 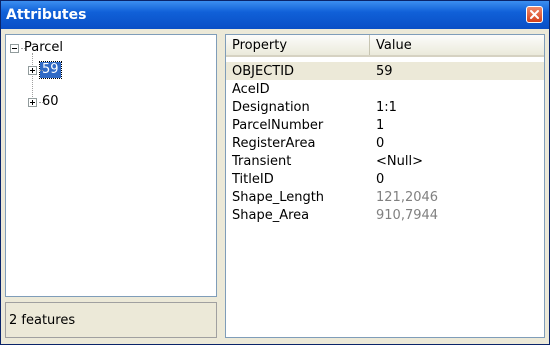 I want to click on property-name: RegisterArea, so click(x=274, y=143).